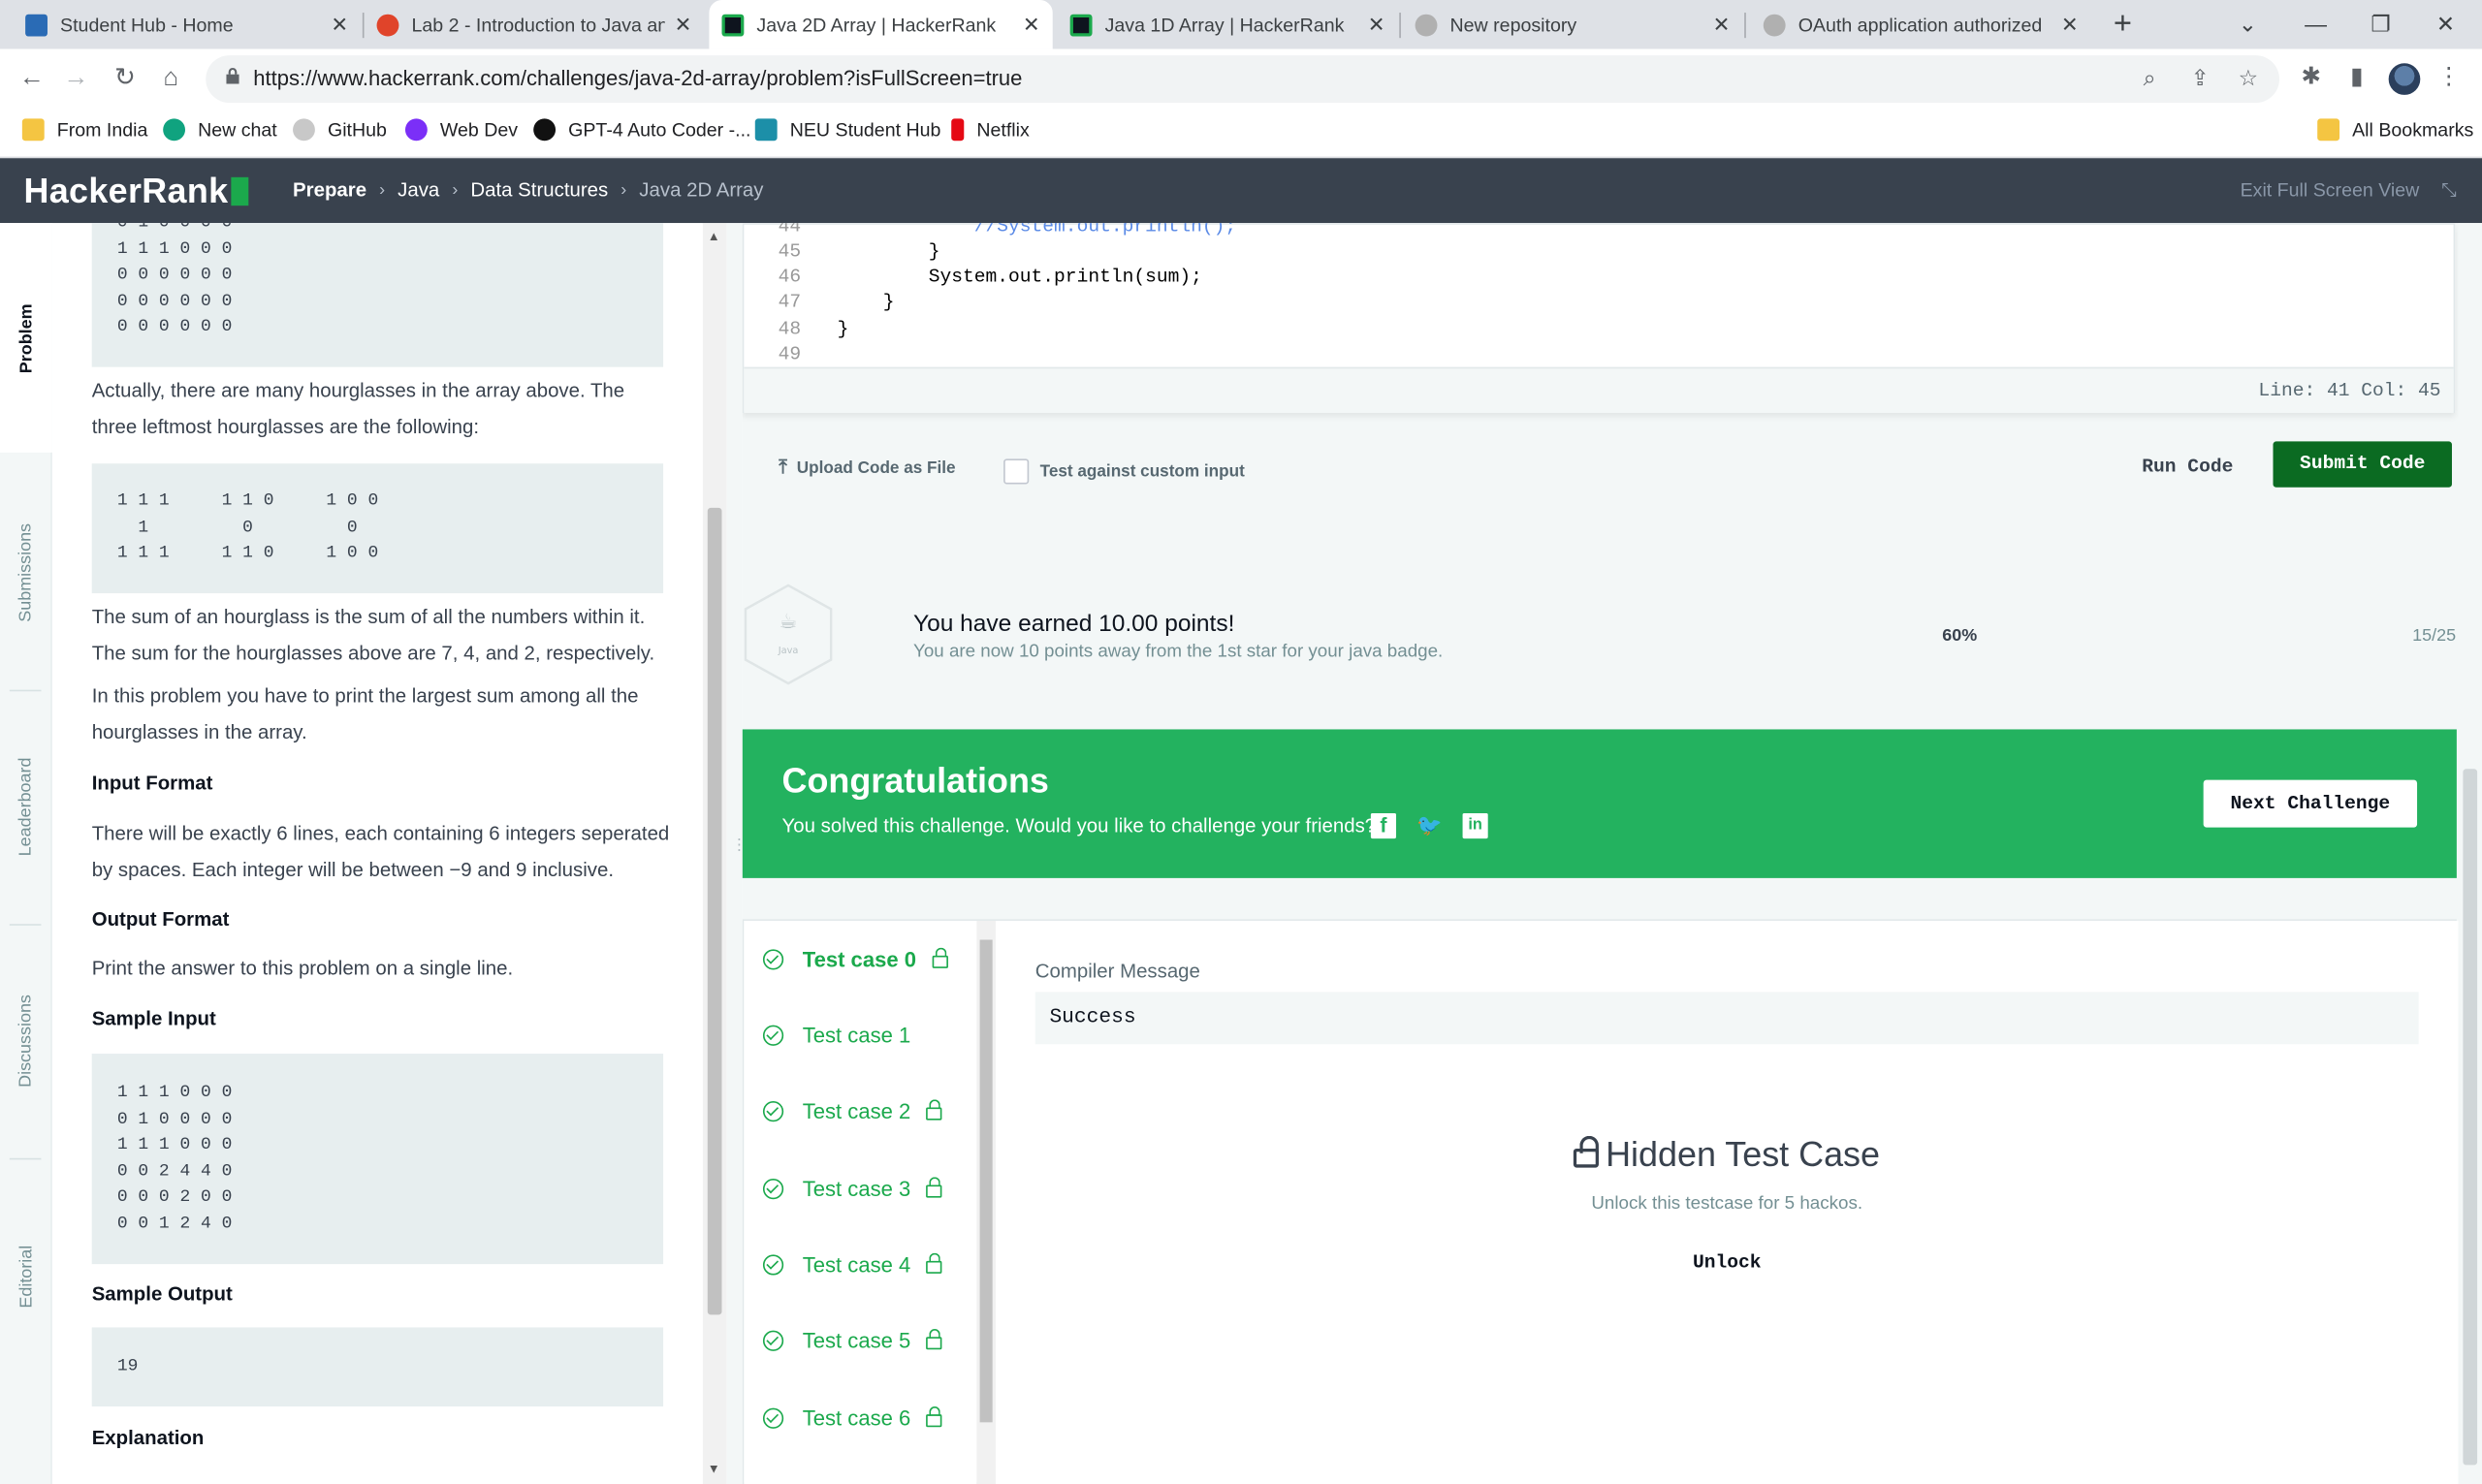 The height and width of the screenshot is (1484, 2482). I want to click on minimize-button: —, so click(2315, 24).